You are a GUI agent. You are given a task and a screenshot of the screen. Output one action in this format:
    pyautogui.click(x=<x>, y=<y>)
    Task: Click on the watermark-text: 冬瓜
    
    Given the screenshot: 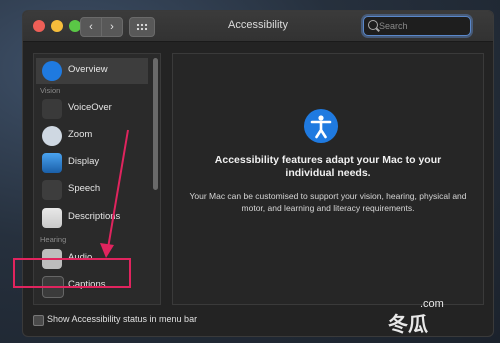 What is the action you would take?
    pyautogui.click(x=408, y=324)
    